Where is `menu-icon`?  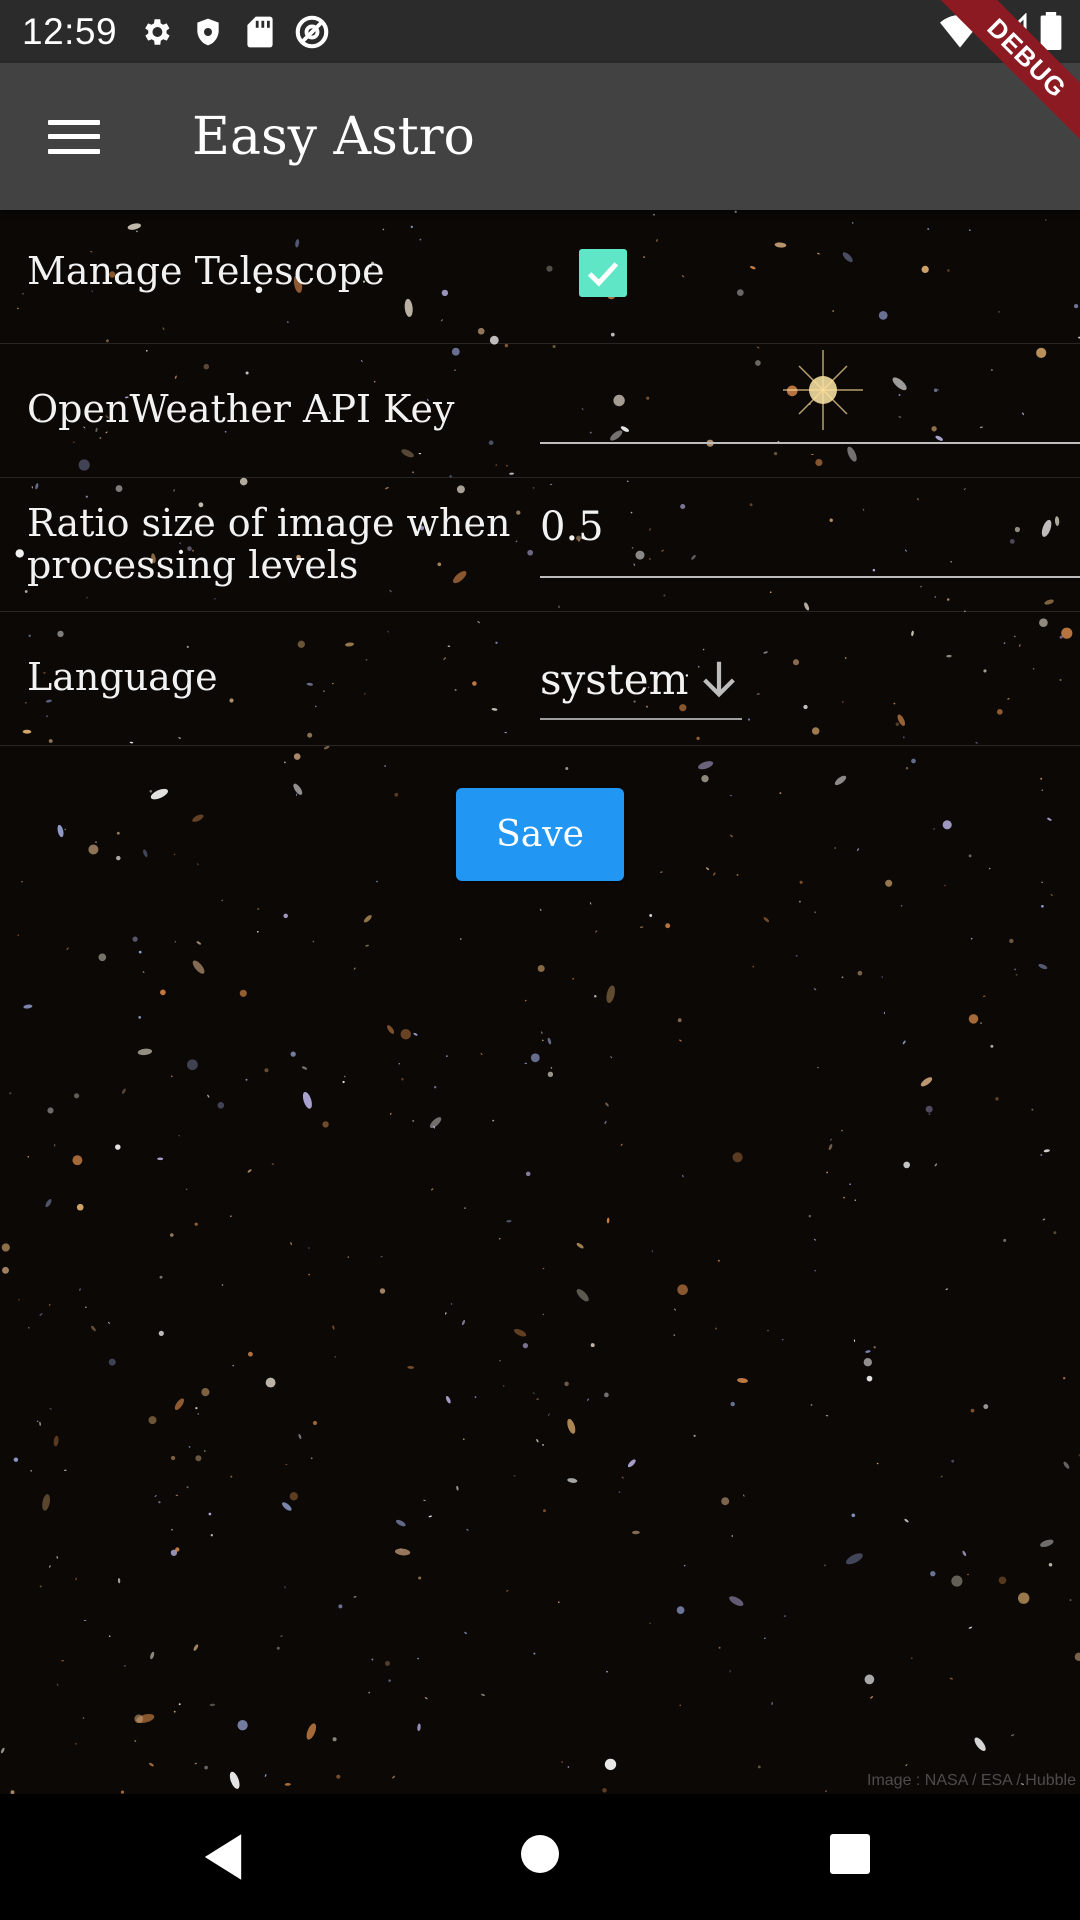 menu-icon is located at coordinates (74, 137).